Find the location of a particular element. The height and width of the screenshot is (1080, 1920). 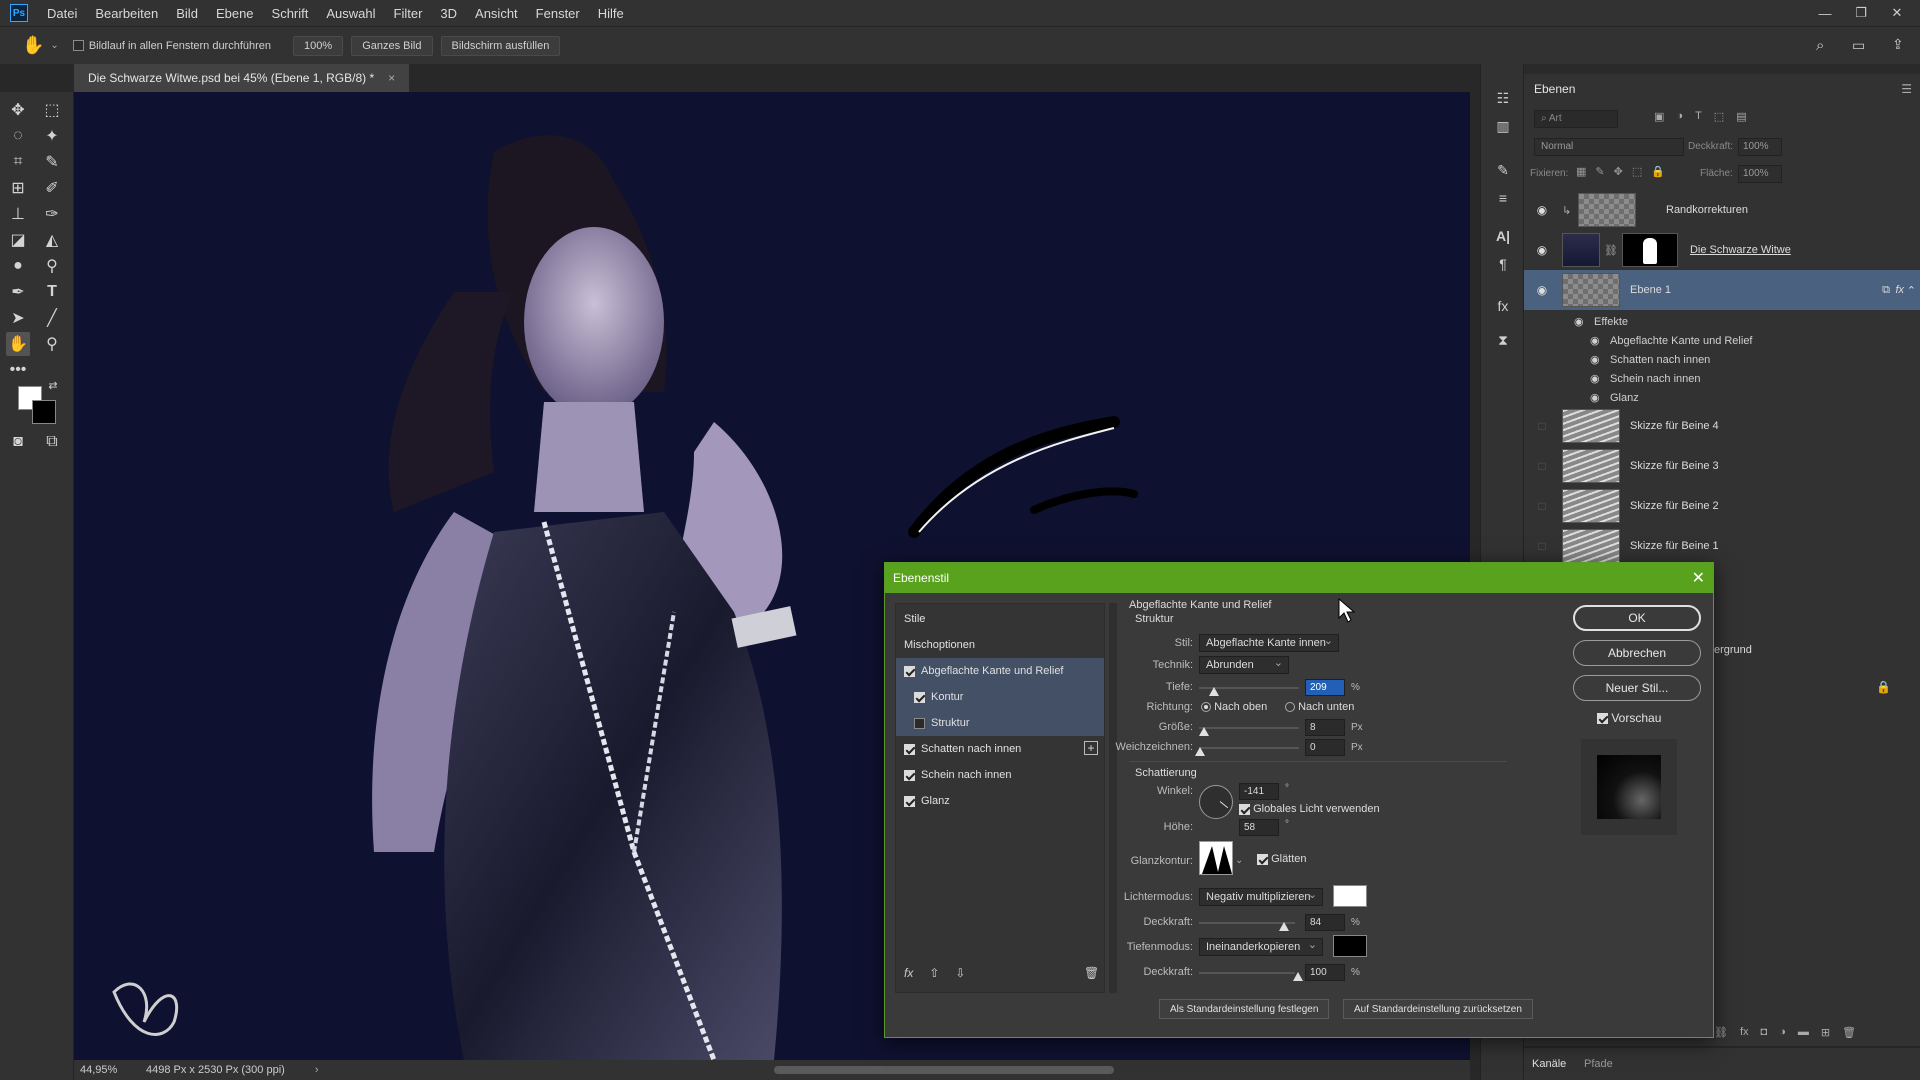

eyedropper-icon: ✎ is located at coordinates (52, 162).